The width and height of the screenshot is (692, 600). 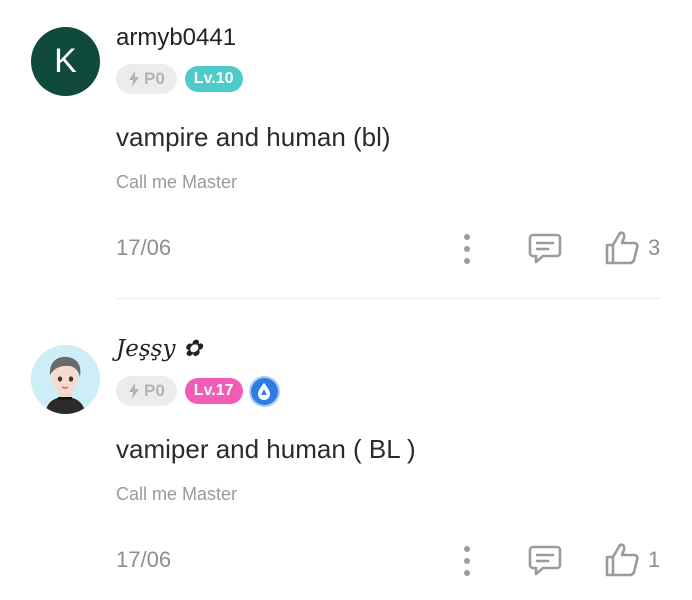 I want to click on divider, so click(x=388, y=298).